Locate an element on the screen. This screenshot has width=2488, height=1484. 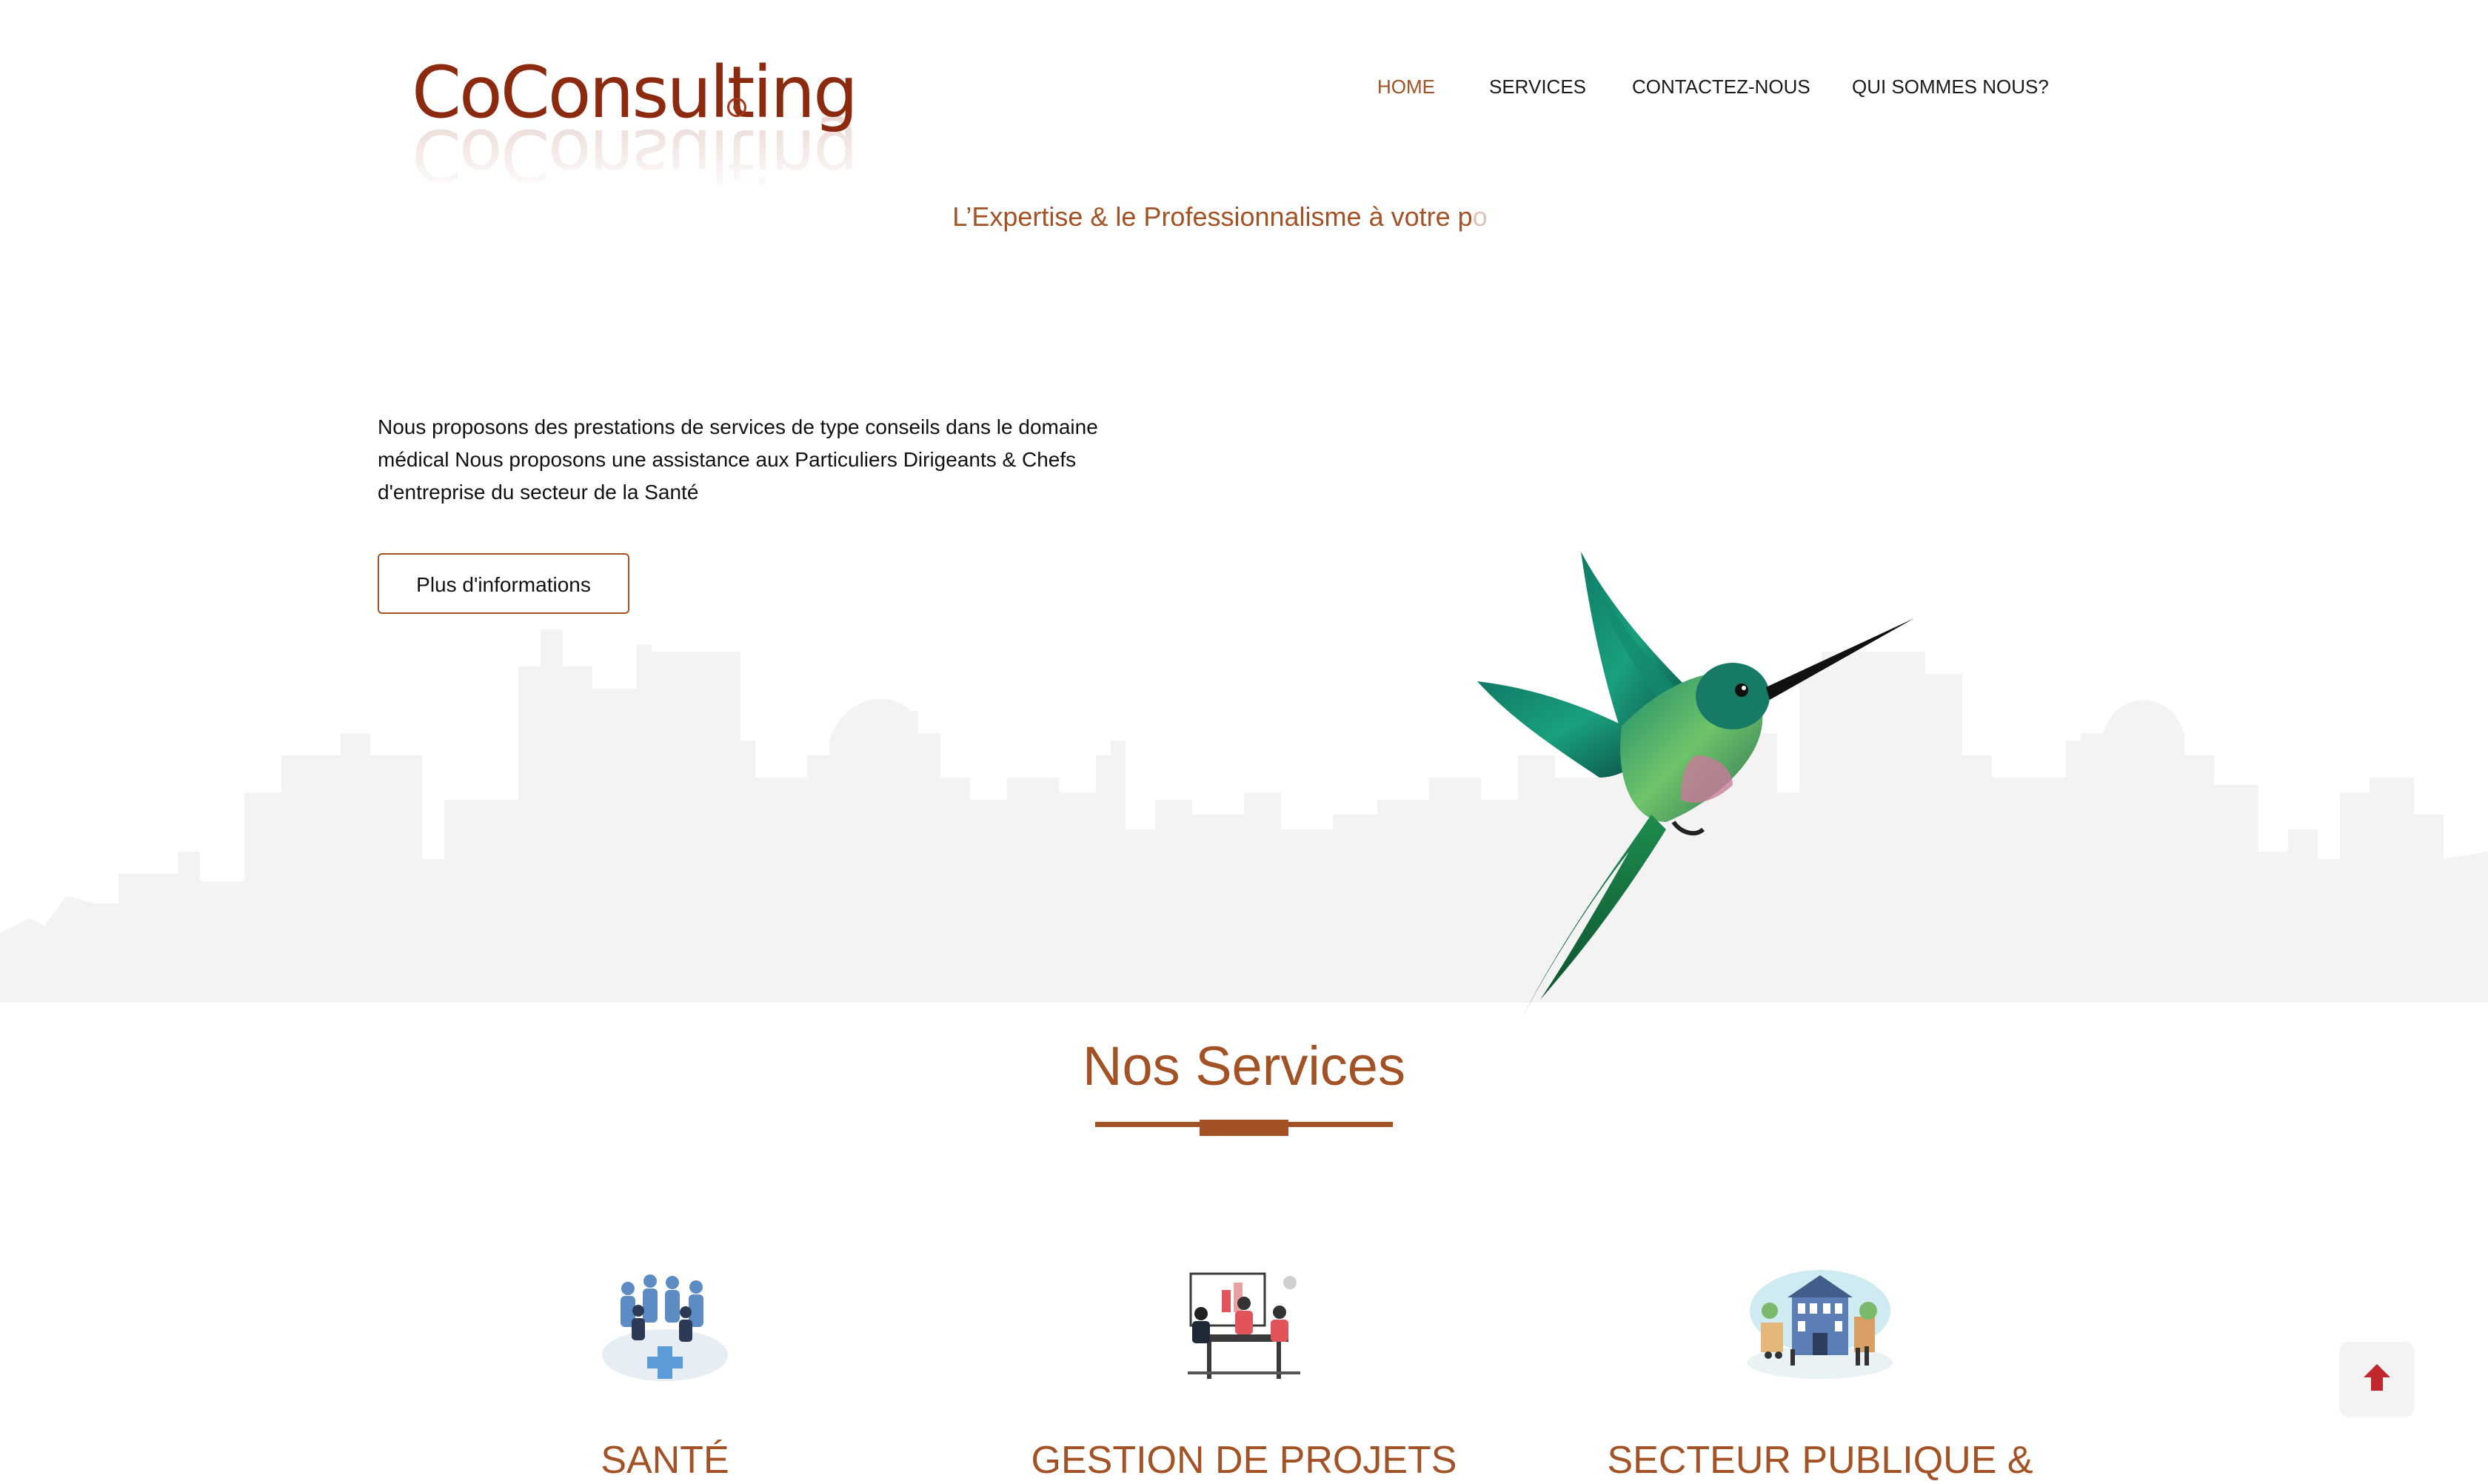
more-info-button: Plus d'informations is located at coordinates (504, 583).